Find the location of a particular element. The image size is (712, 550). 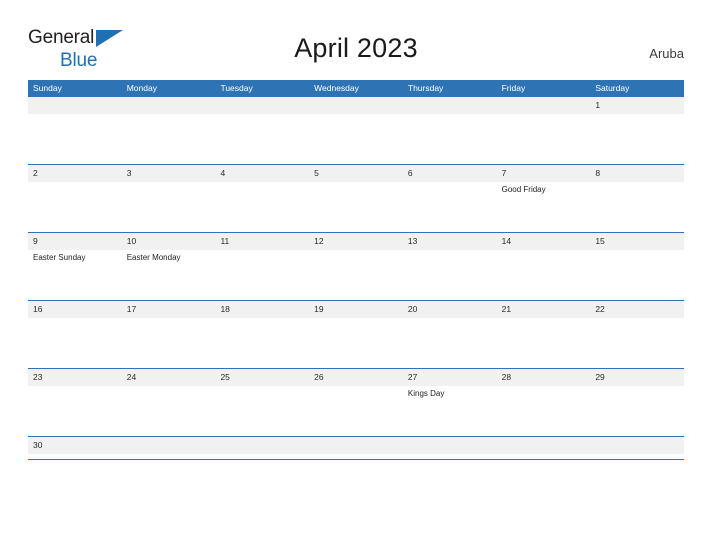

day-cell-17: 17 is located at coordinates (168, 334).